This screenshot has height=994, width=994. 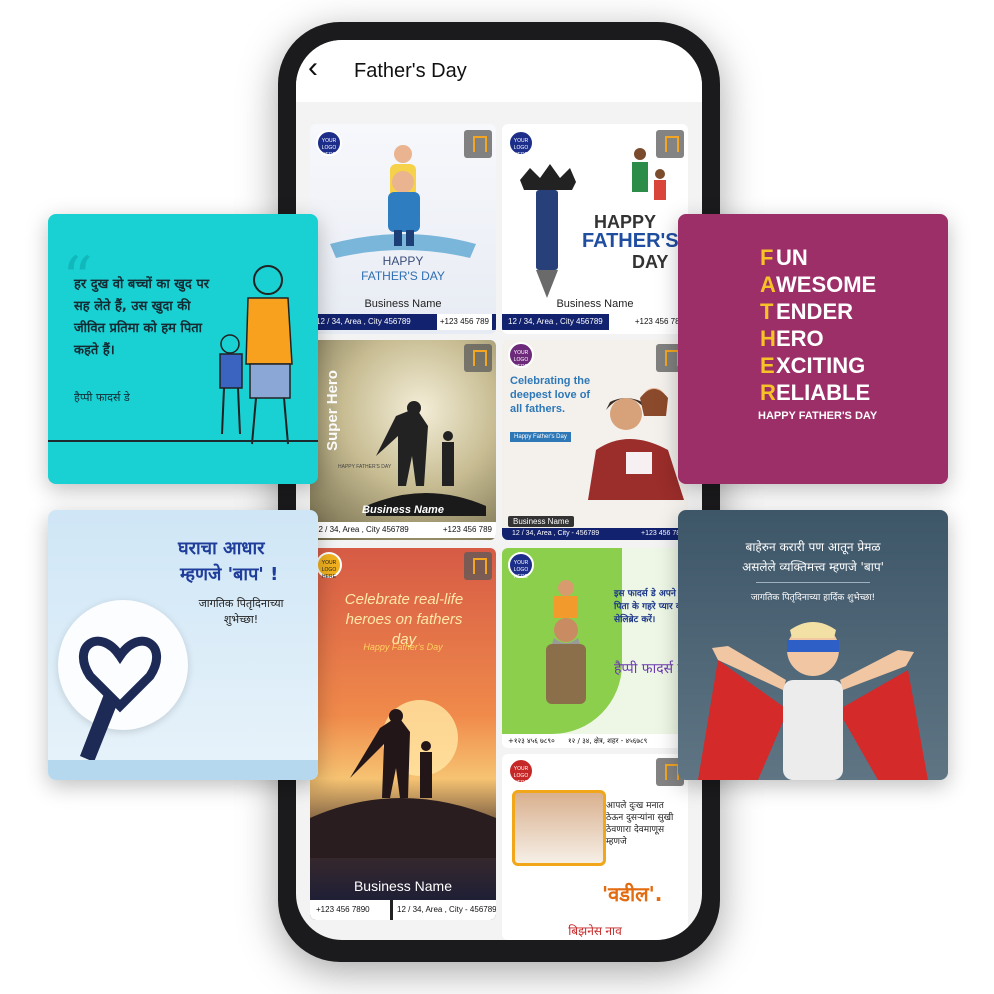 What do you see at coordinates (813, 701) in the screenshot?
I see `superhero-kid-illustration` at bounding box center [813, 701].